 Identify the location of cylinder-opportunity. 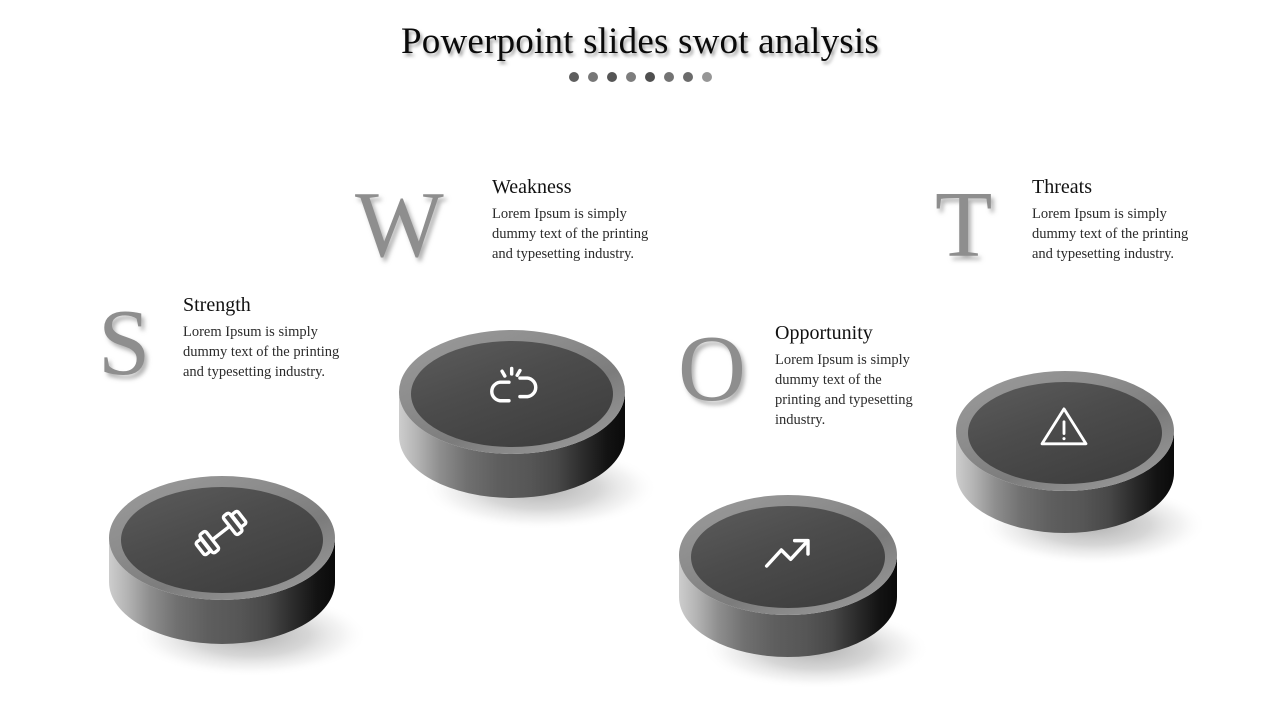
(799, 594).